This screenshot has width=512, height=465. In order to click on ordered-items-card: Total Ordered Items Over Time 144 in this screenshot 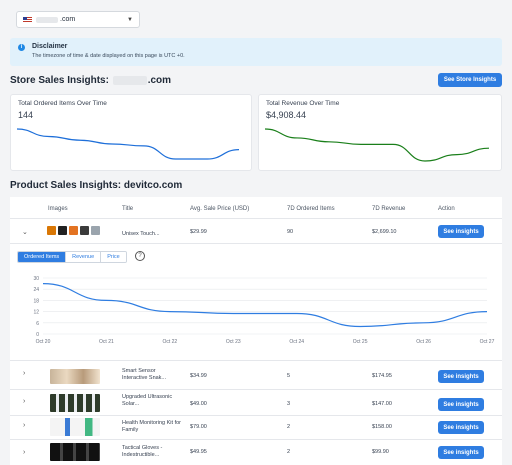, I will do `click(131, 132)`.